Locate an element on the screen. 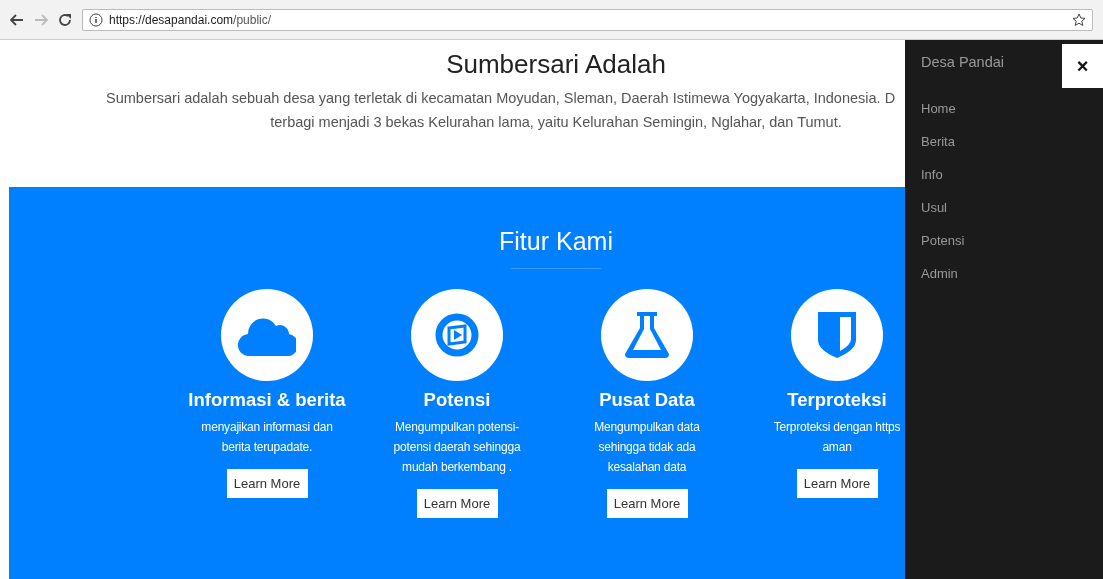  sidebar-item: Usul is located at coordinates (943, 207).